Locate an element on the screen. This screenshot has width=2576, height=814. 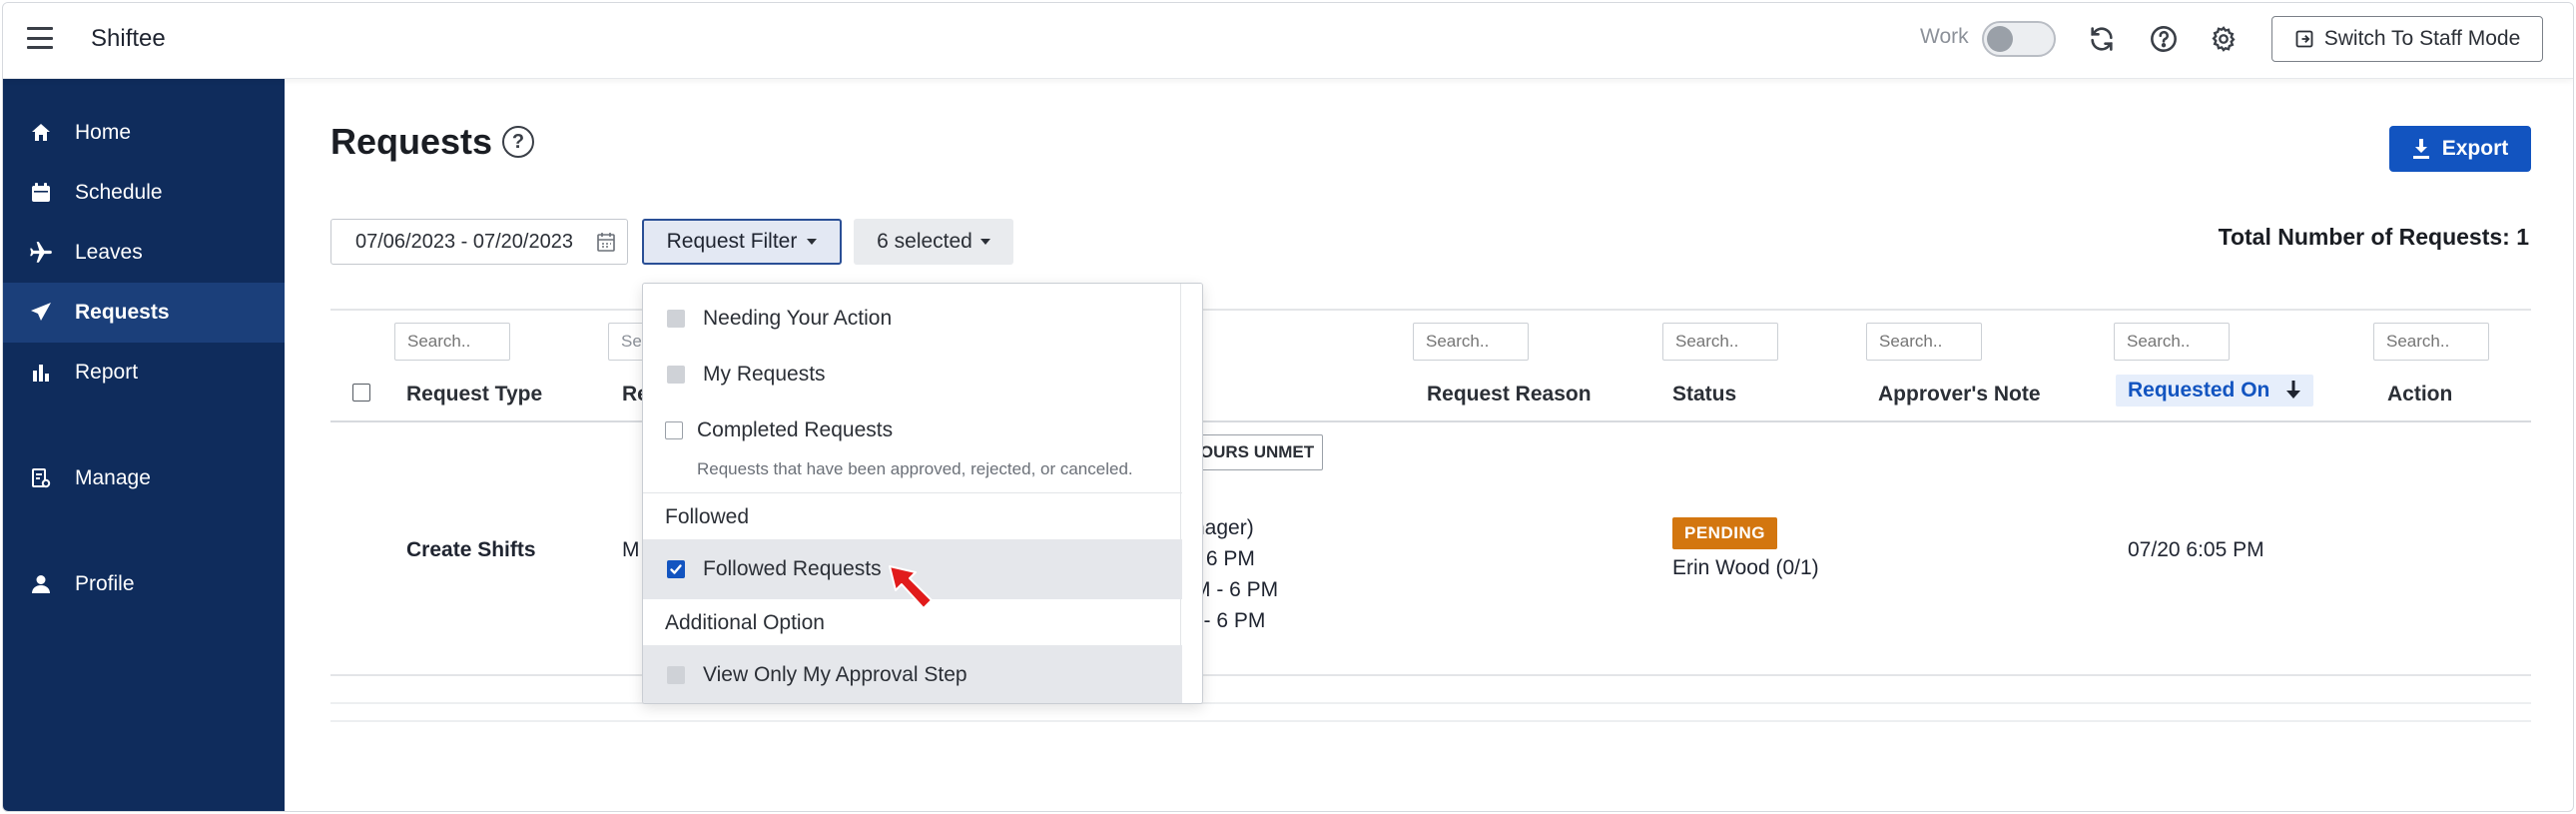
user-icon is located at coordinates (41, 584).